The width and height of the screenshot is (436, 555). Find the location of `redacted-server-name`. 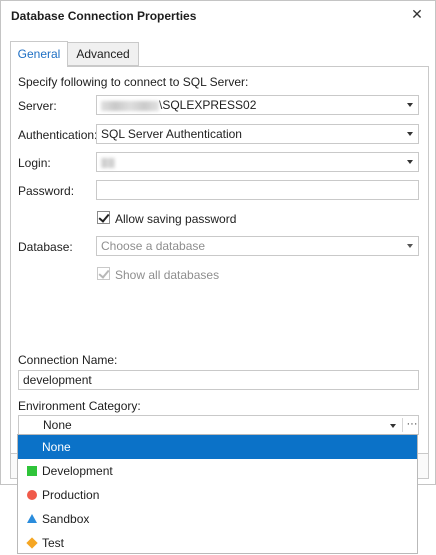

redacted-server-name is located at coordinates (130, 105).